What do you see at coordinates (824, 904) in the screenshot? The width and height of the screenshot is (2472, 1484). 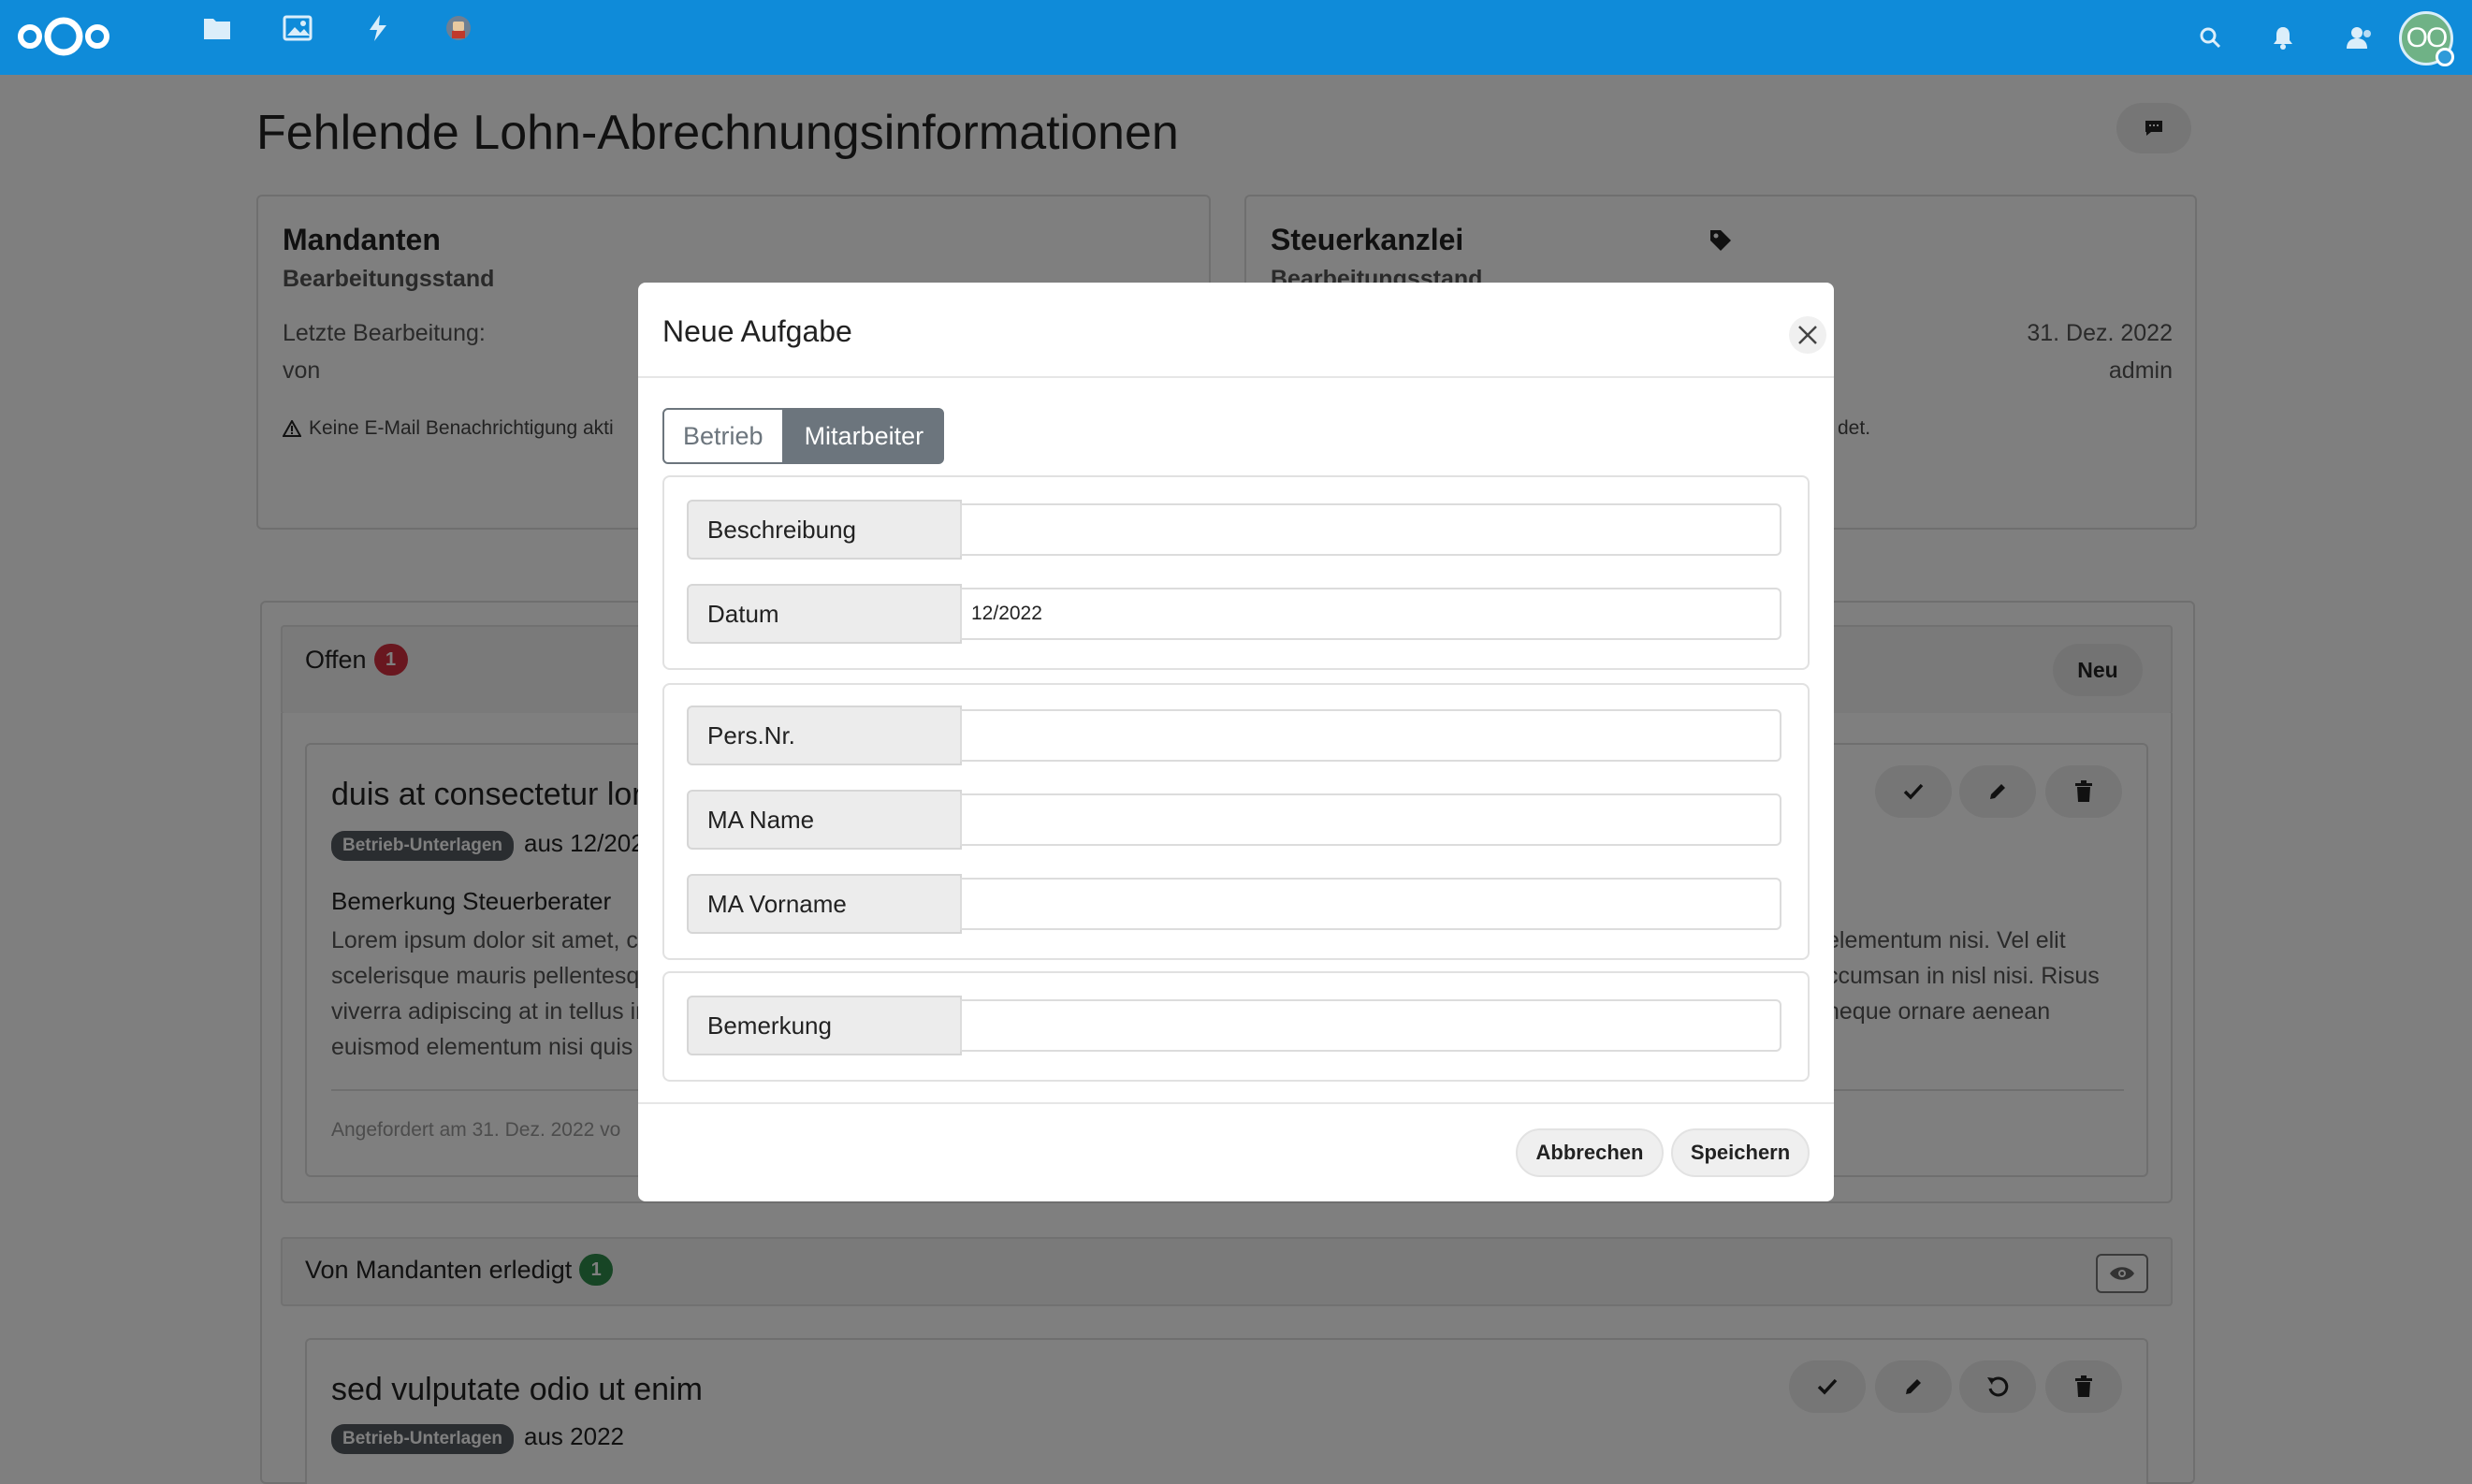 I see `ma-vorname-label: MA Vorname` at bounding box center [824, 904].